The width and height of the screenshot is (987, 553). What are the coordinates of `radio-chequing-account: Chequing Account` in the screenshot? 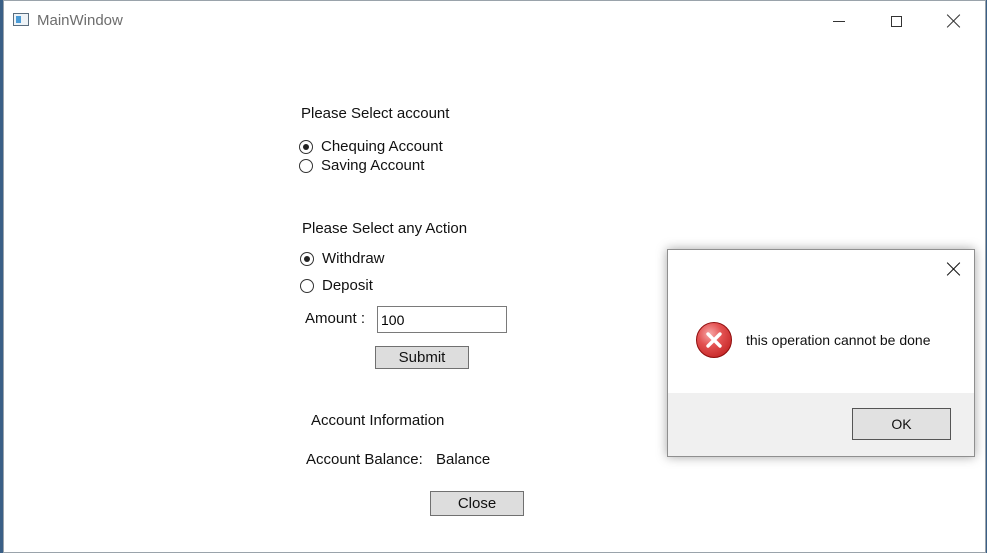 It's located at (371, 146).